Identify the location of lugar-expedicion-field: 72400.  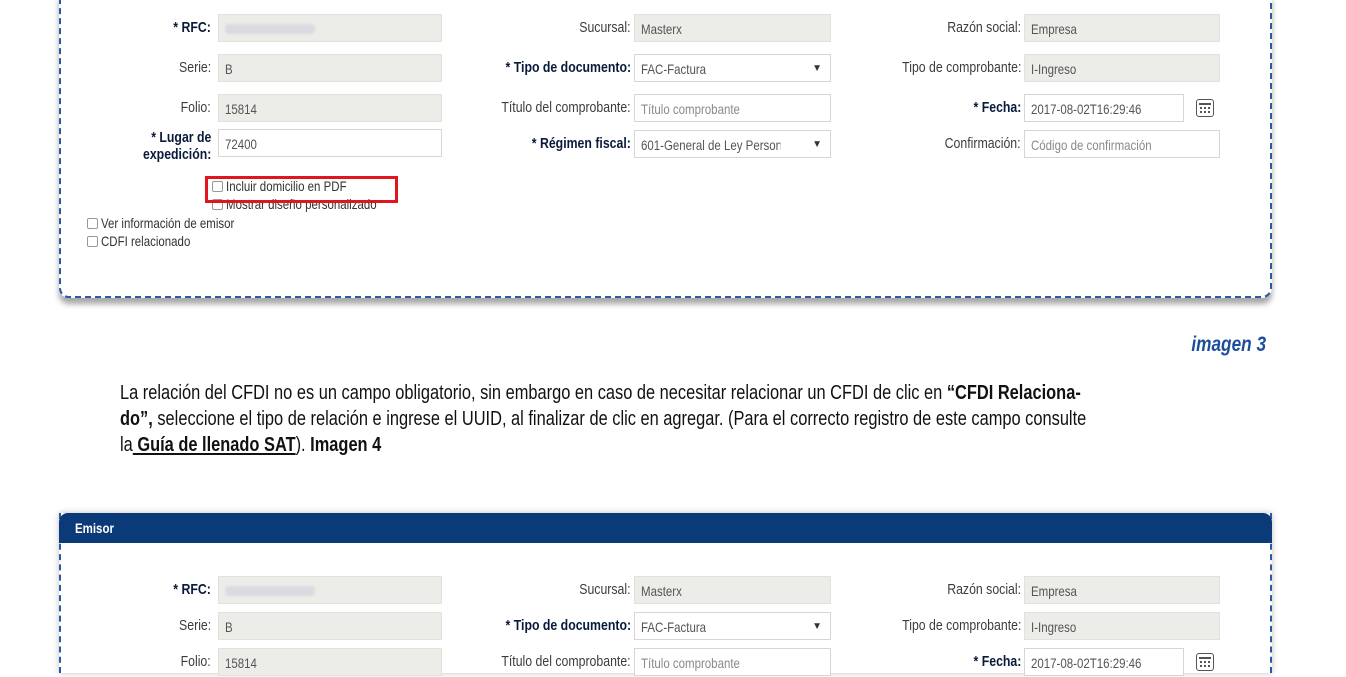
(330, 143).